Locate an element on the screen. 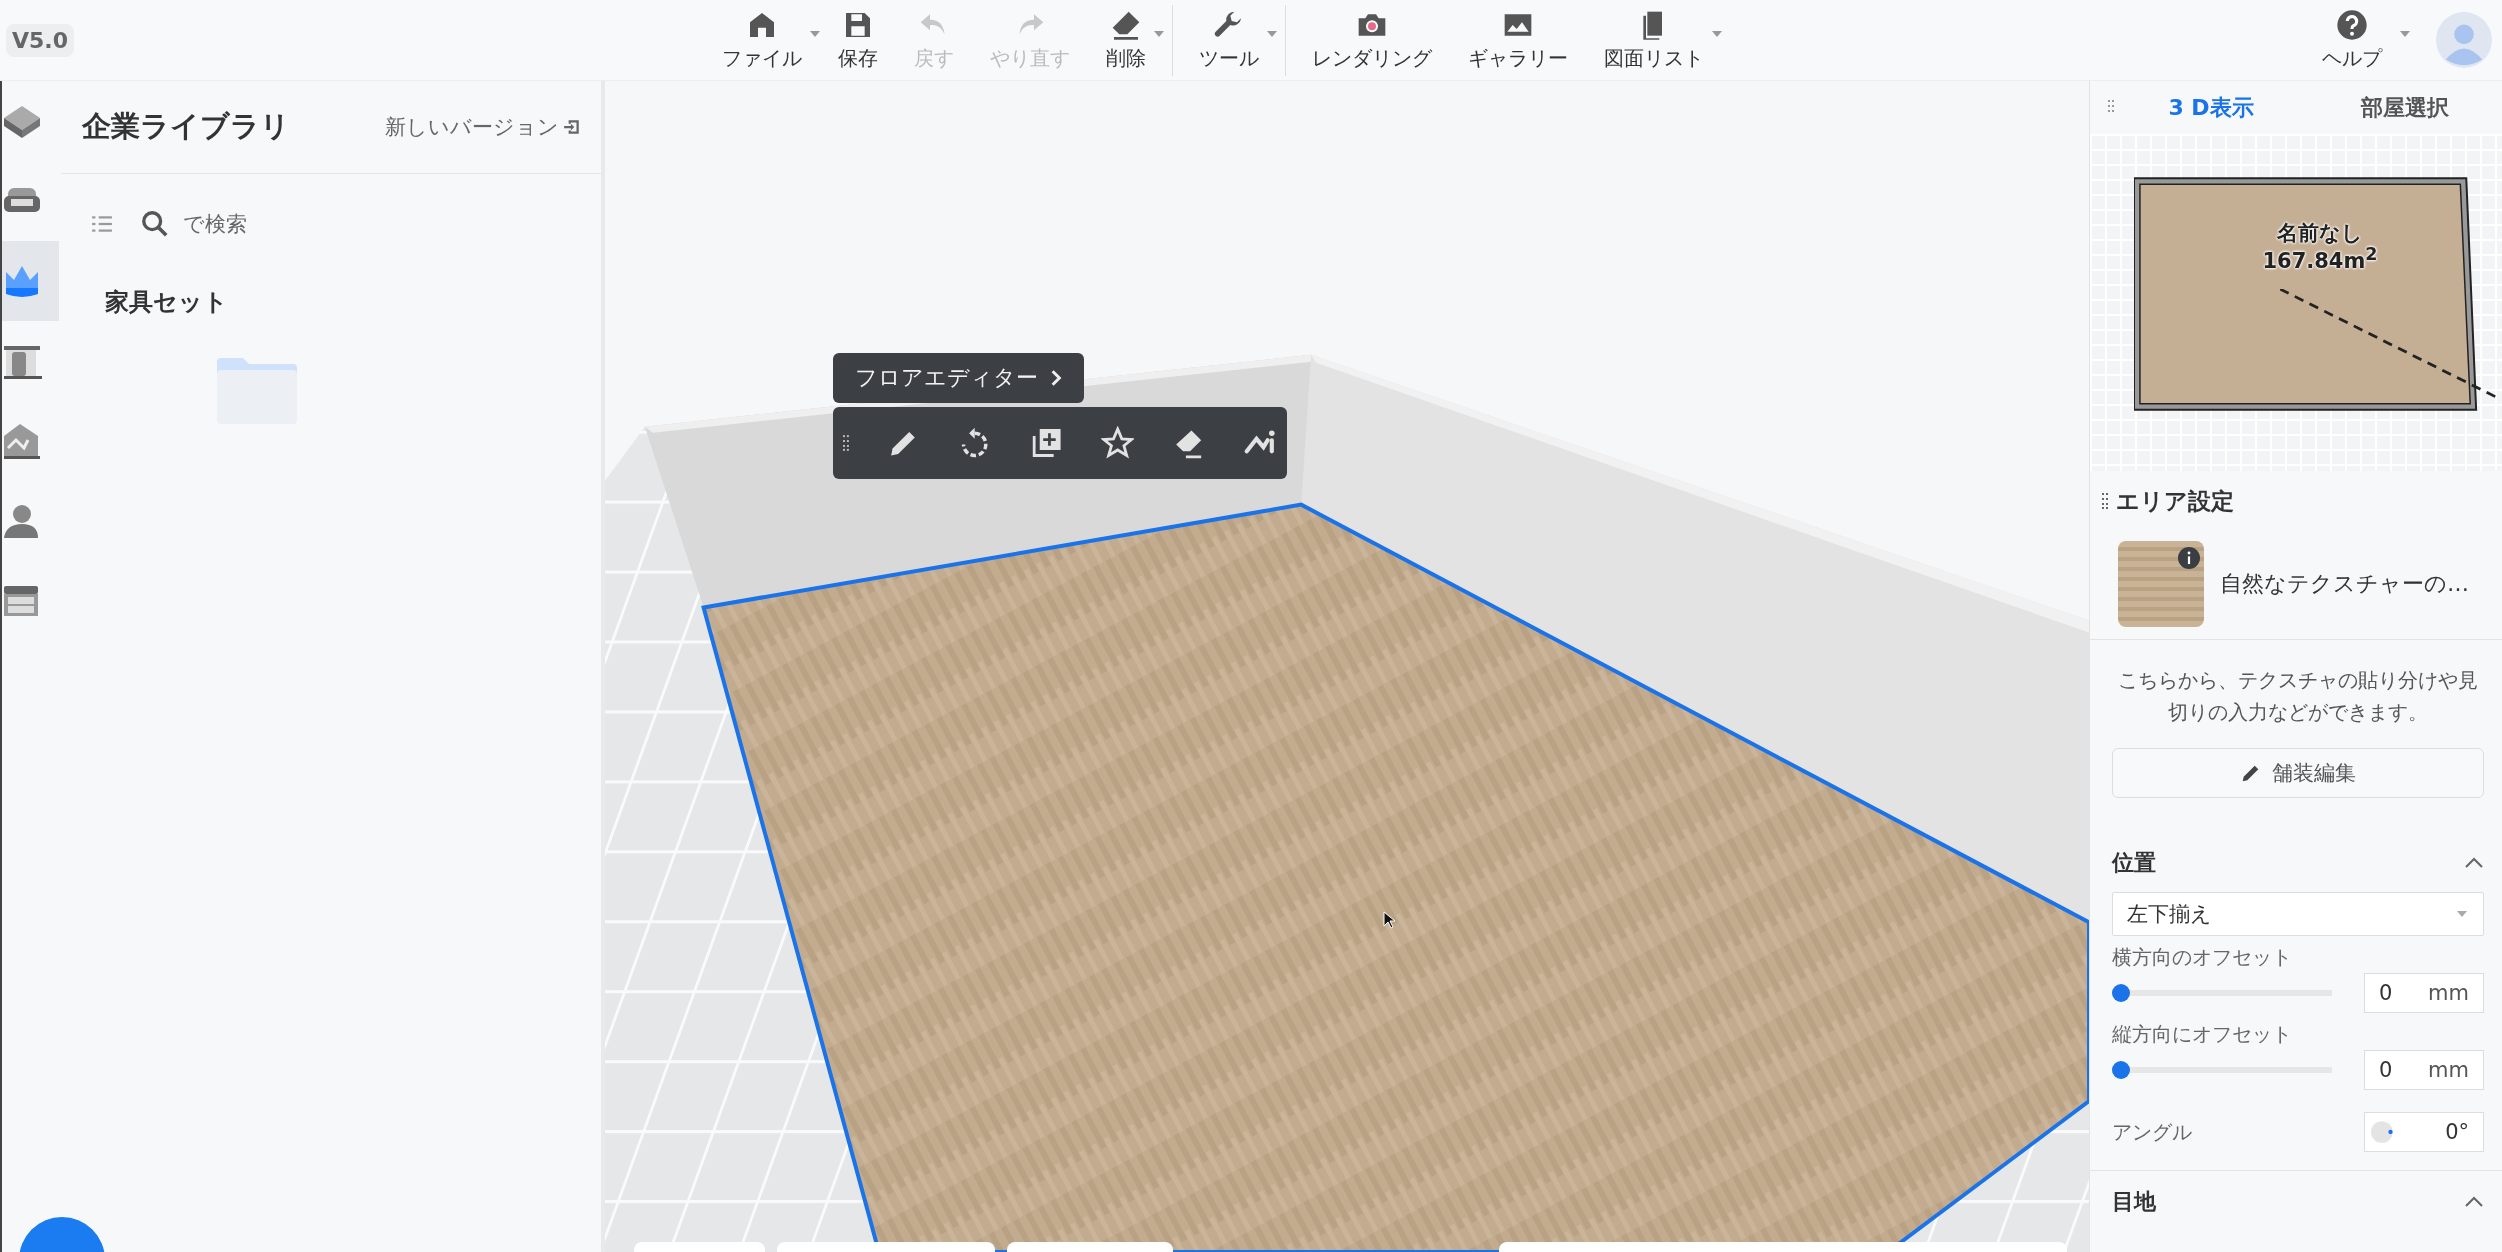 The image size is (2502, 1252). new-version-link: 新しいバージョン is located at coordinates (483, 127).